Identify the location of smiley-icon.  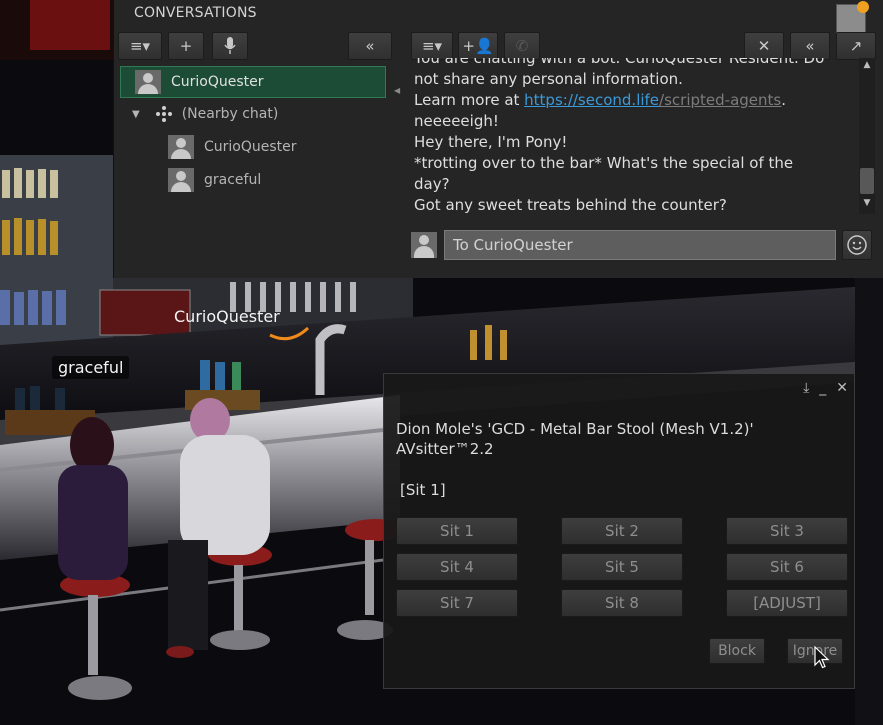
(857, 245).